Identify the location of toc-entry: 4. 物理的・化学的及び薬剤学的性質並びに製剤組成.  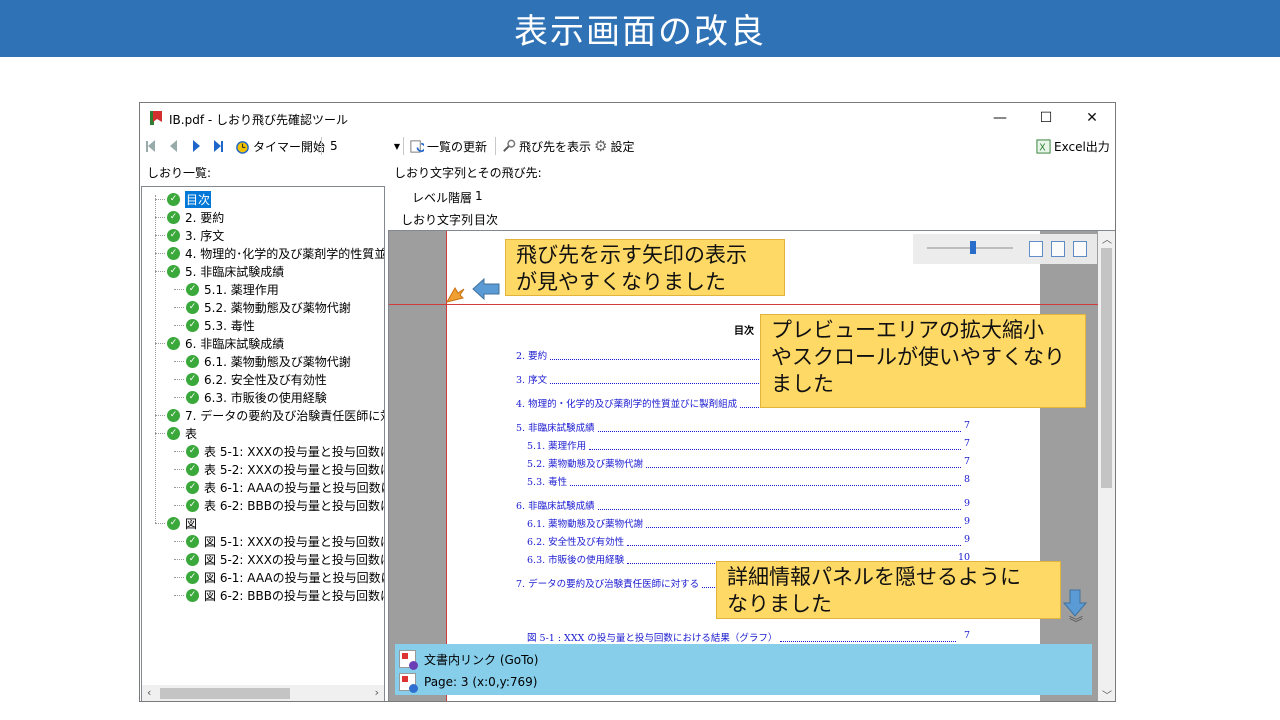
(626, 403).